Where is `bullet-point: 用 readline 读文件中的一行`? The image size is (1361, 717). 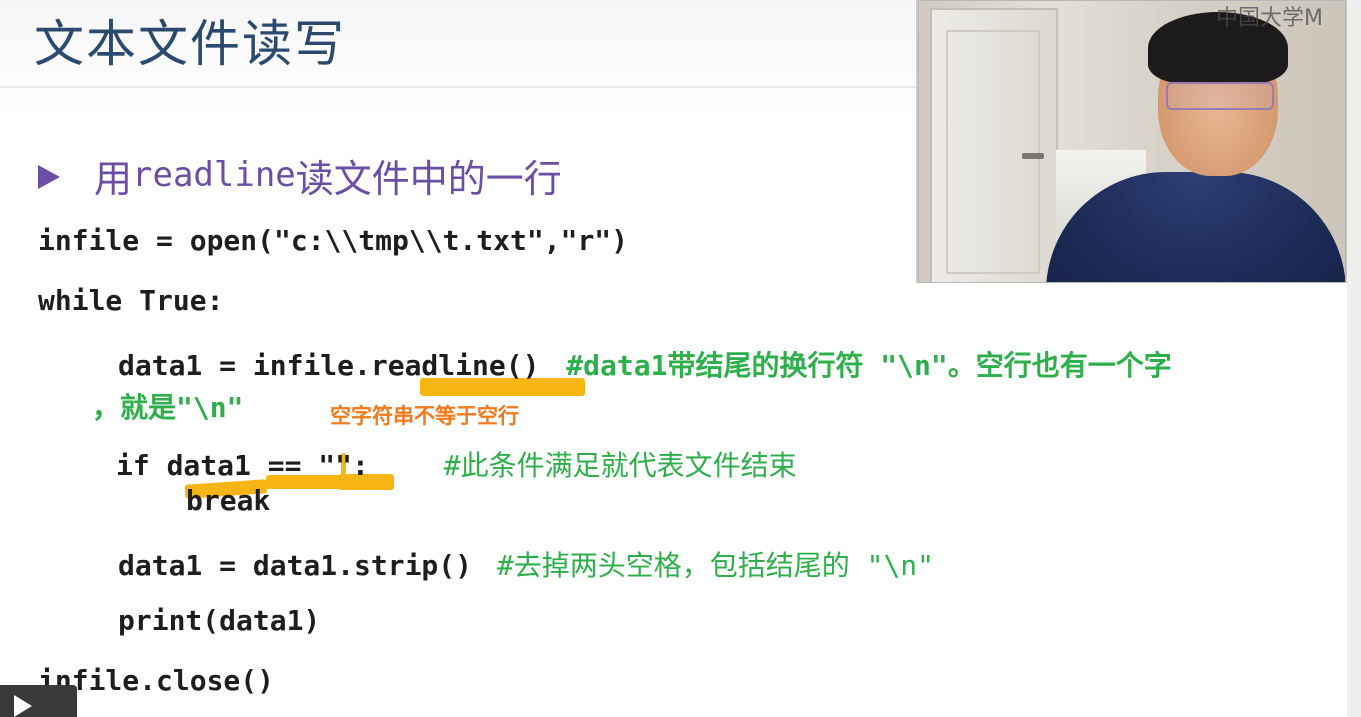 bullet-point: 用 readline 读文件中的一行 is located at coordinates (300, 175).